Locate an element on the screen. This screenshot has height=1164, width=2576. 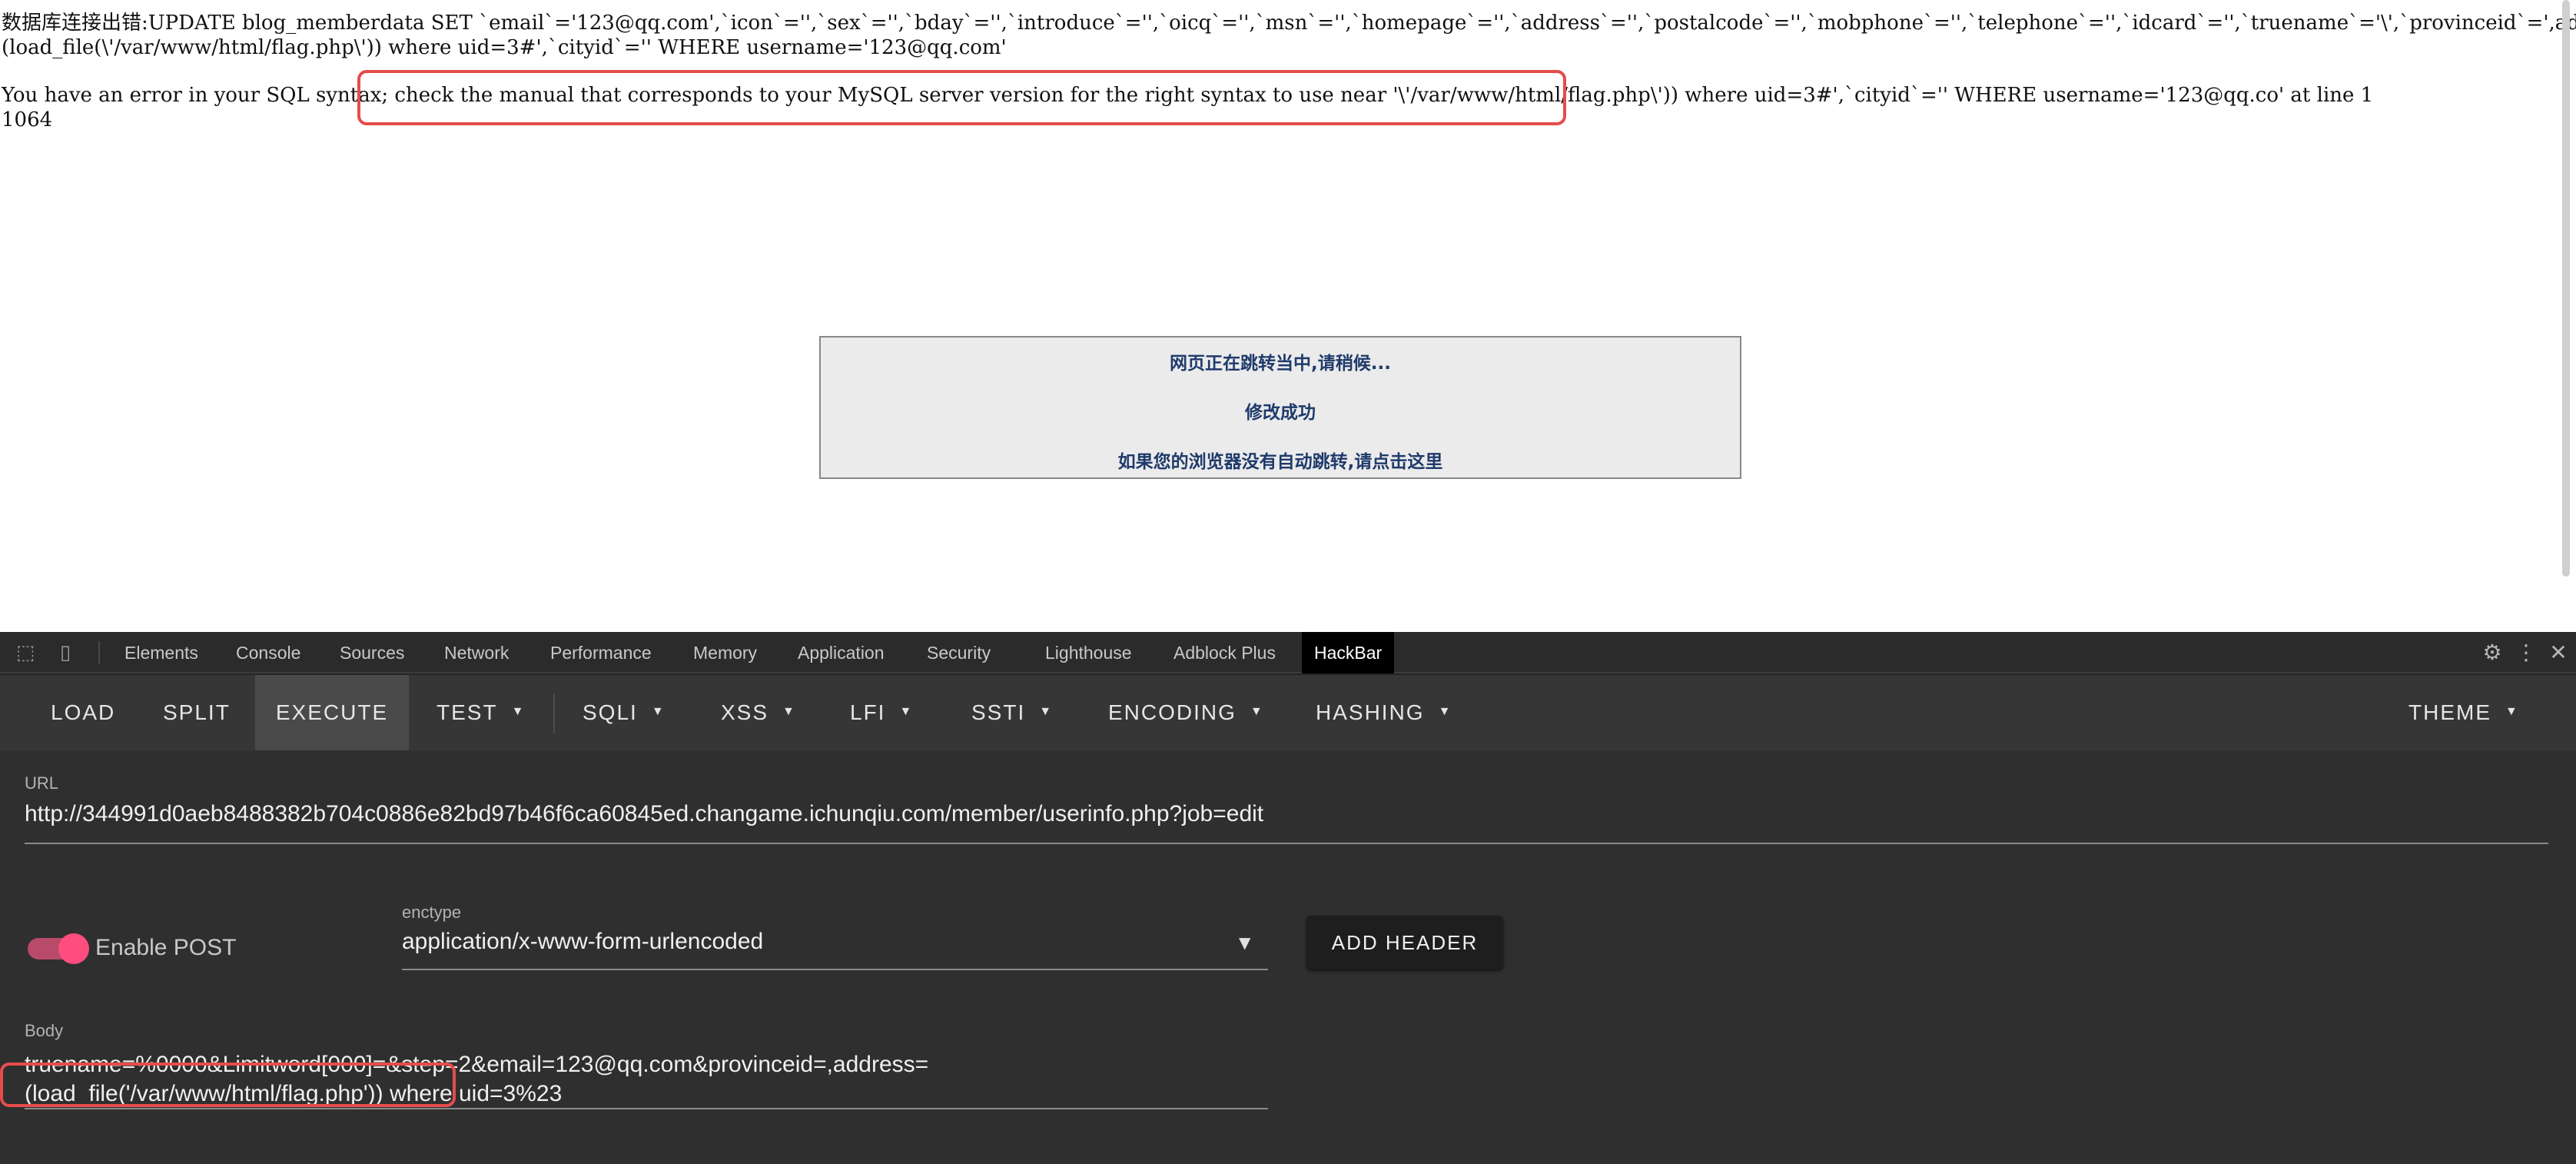
tab-security: Security is located at coordinates (959, 652).